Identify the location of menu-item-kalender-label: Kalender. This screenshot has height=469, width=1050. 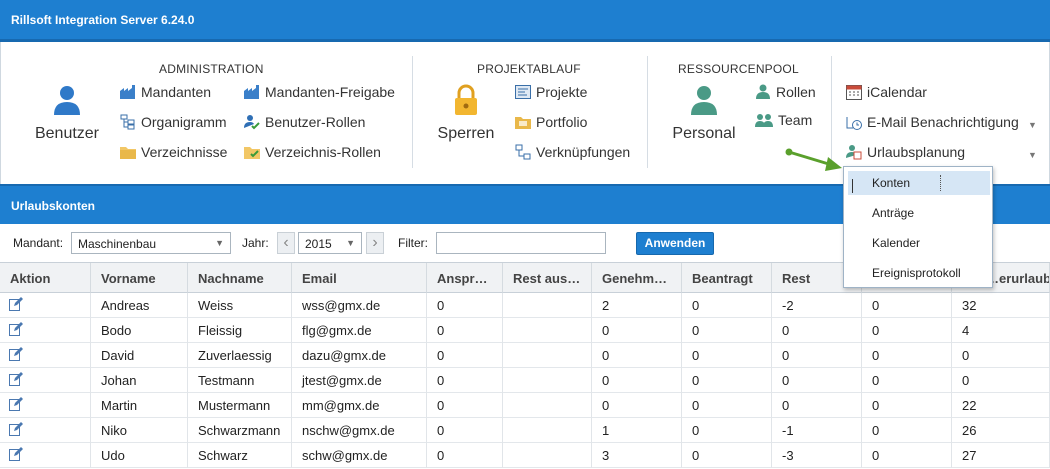
(896, 243).